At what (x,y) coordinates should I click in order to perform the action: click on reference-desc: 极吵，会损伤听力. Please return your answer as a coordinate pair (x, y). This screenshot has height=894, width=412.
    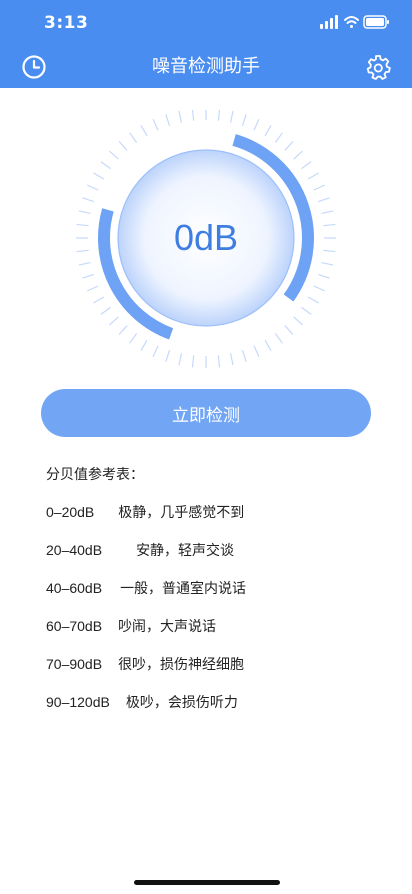
    Looking at the image, I should click on (181, 703).